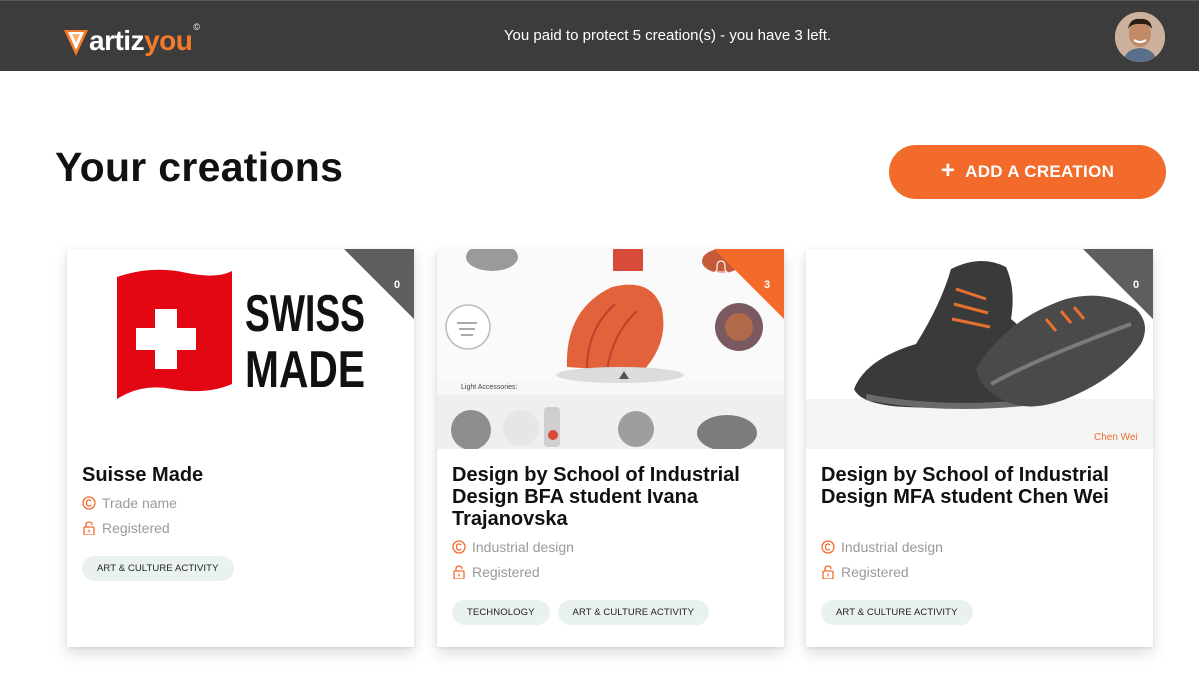  I want to click on notification-count: 3, so click(767, 285).